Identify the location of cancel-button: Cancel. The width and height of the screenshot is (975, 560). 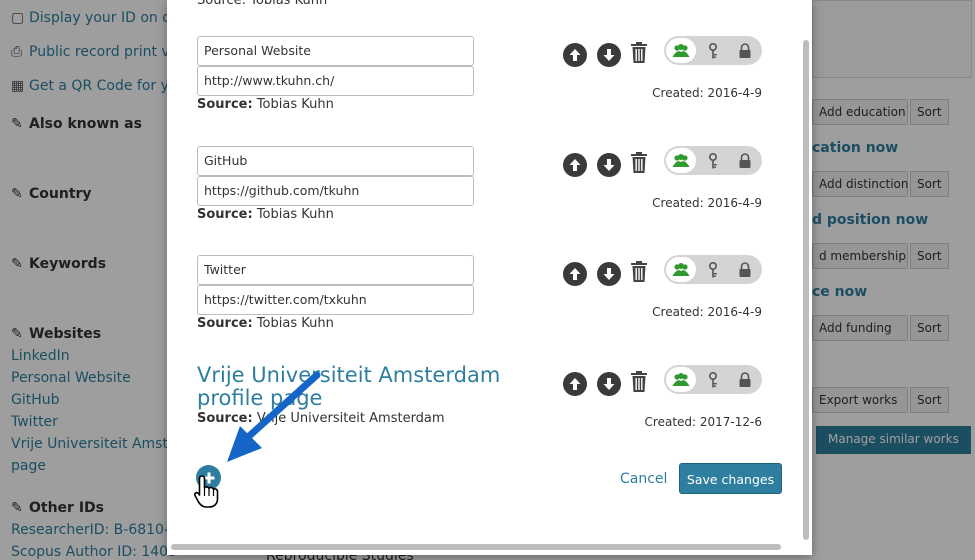
(643, 479).